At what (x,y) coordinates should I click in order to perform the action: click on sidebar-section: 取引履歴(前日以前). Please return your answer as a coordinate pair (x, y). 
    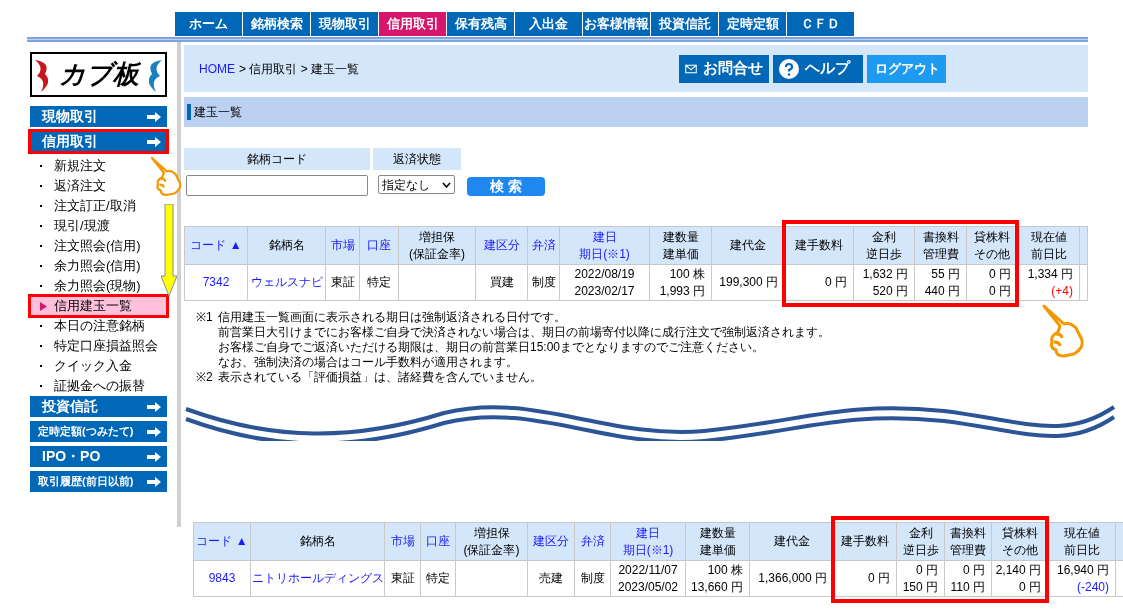
    Looking at the image, I should click on (98, 481).